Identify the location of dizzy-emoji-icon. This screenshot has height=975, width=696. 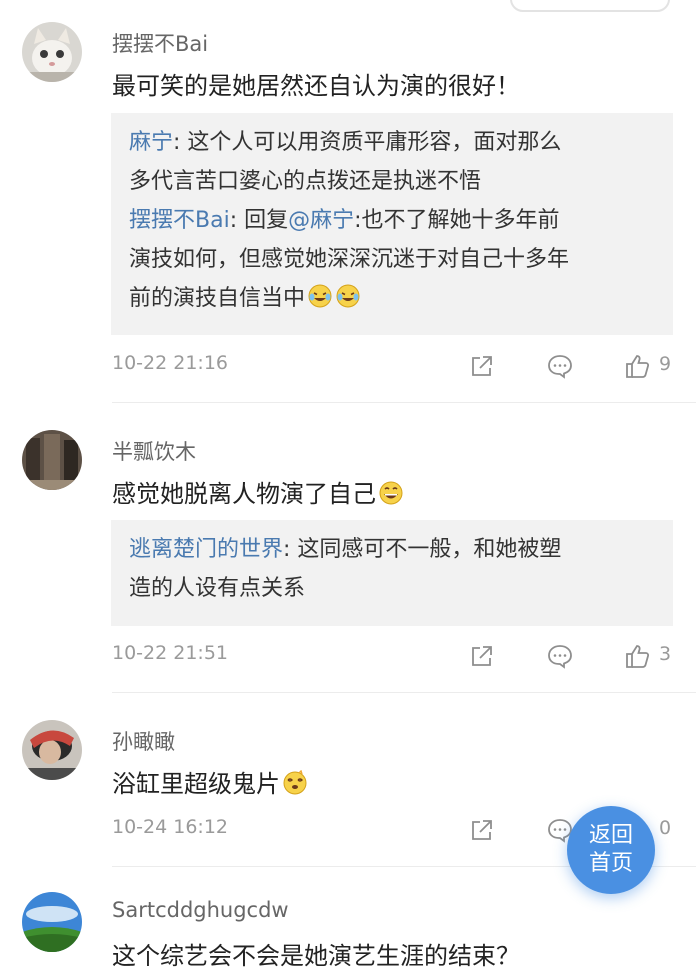
(295, 782).